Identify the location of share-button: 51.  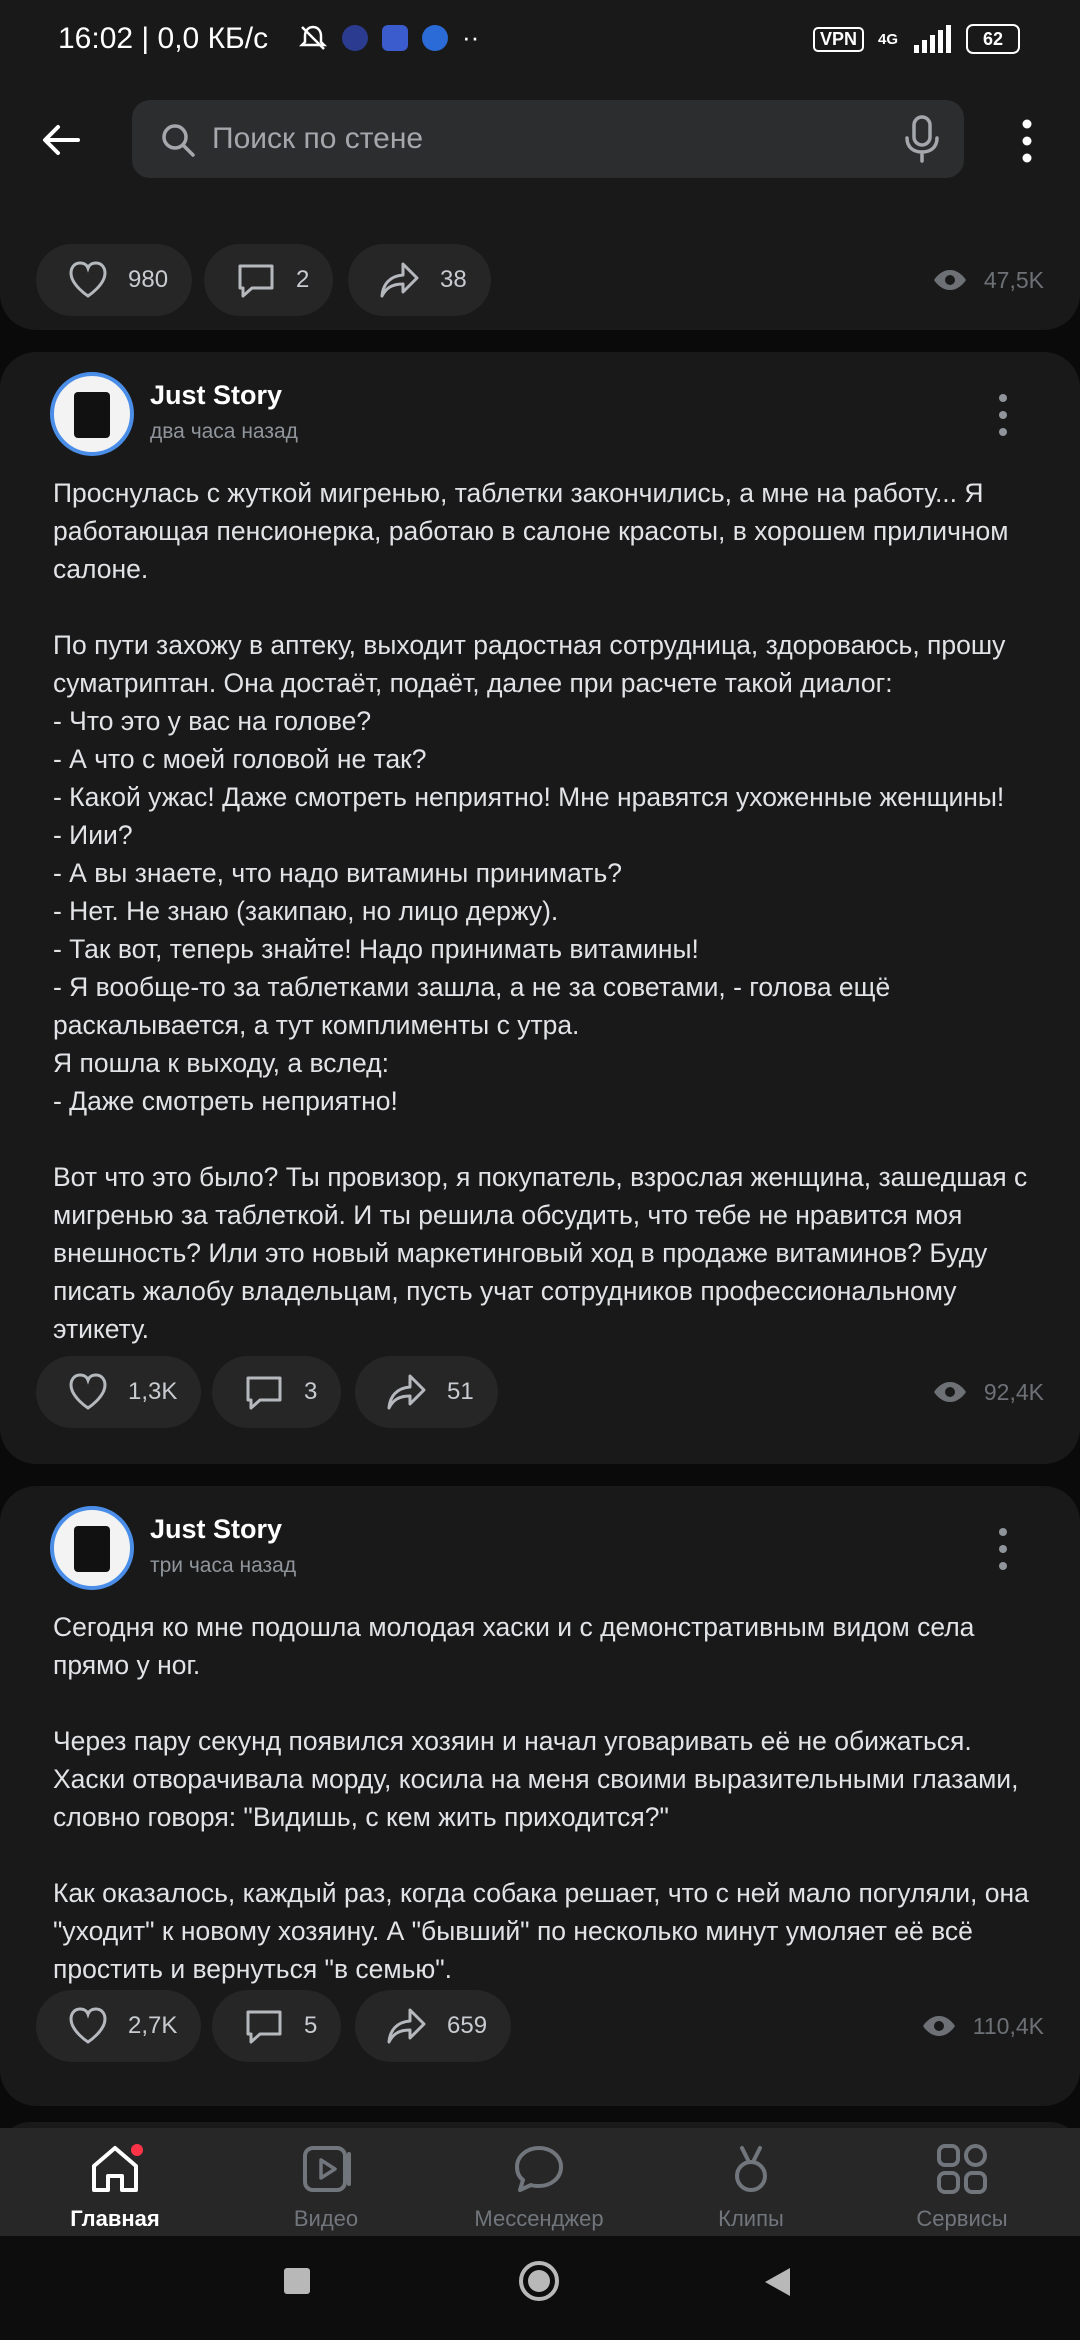
(426, 1392).